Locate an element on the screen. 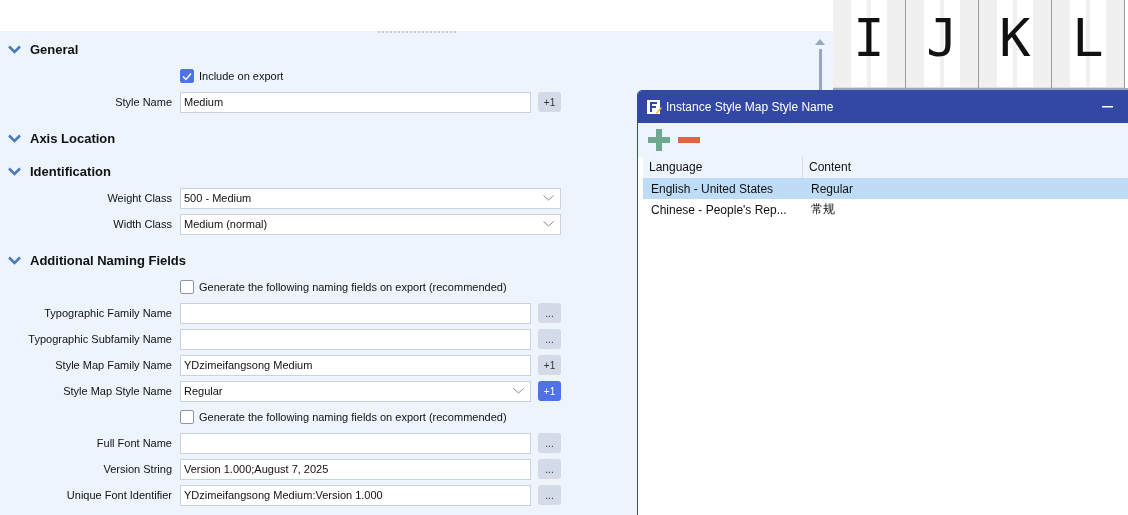 Image resolution: width=1128 pixels, height=515 pixels. table-cell-text: Regular is located at coordinates (832, 188).